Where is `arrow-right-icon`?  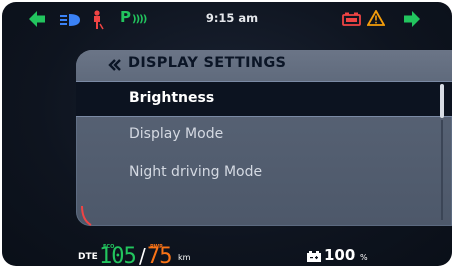 arrow-right-icon is located at coordinates (412, 19).